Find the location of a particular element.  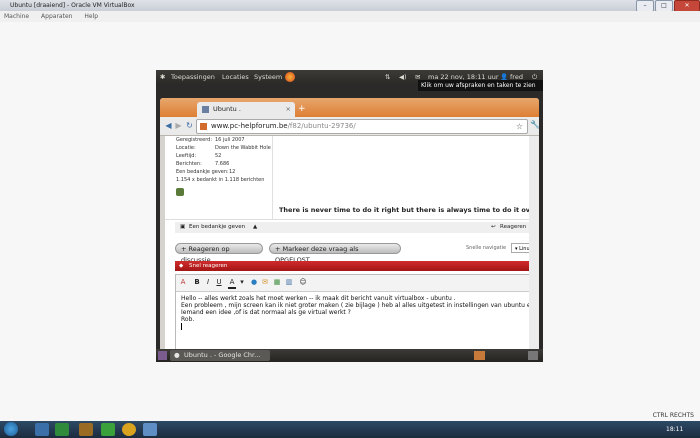

reply-link: Reageren is located at coordinates (513, 227).